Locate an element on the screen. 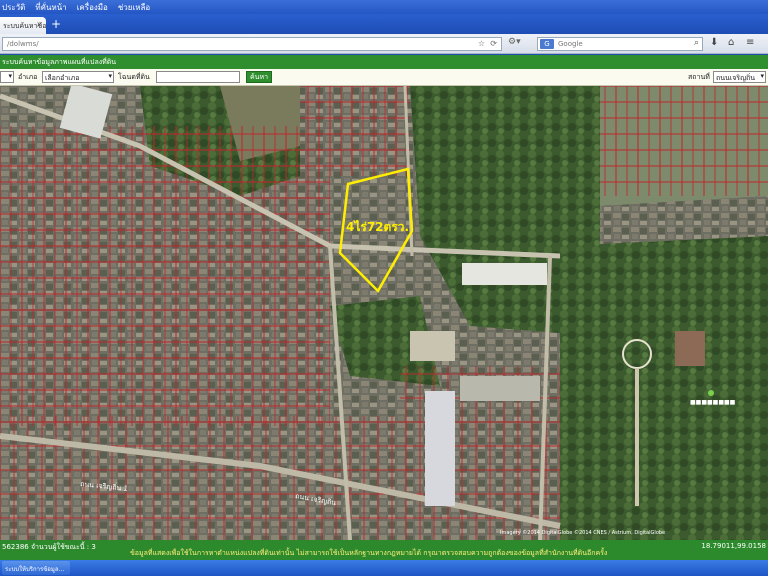  visitor-count: 562386 จำนวนผู้ใช้ขณะนี้ : 3 is located at coordinates (49, 547).